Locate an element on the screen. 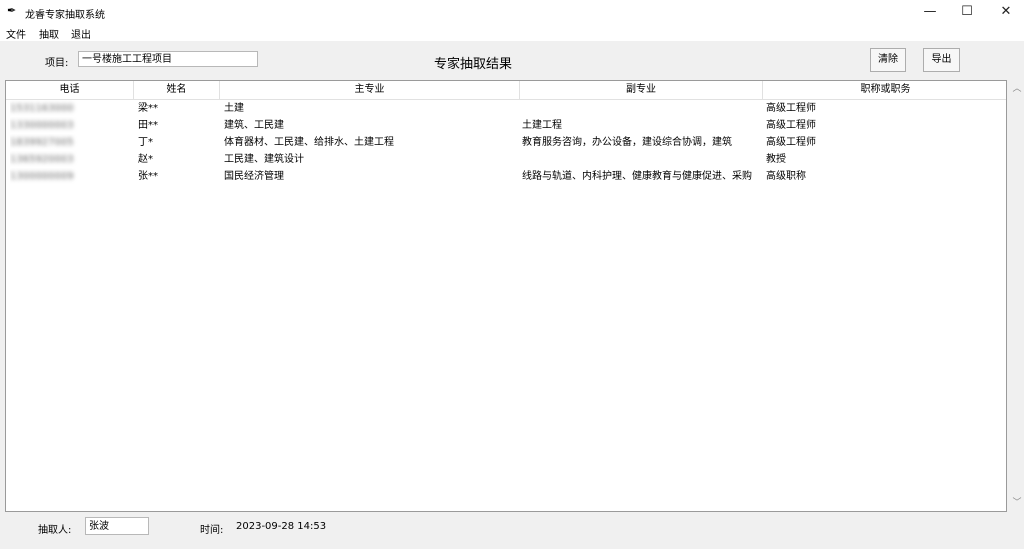 The image size is (1024, 549). cell-major: 国民经济管理 is located at coordinates (254, 176).